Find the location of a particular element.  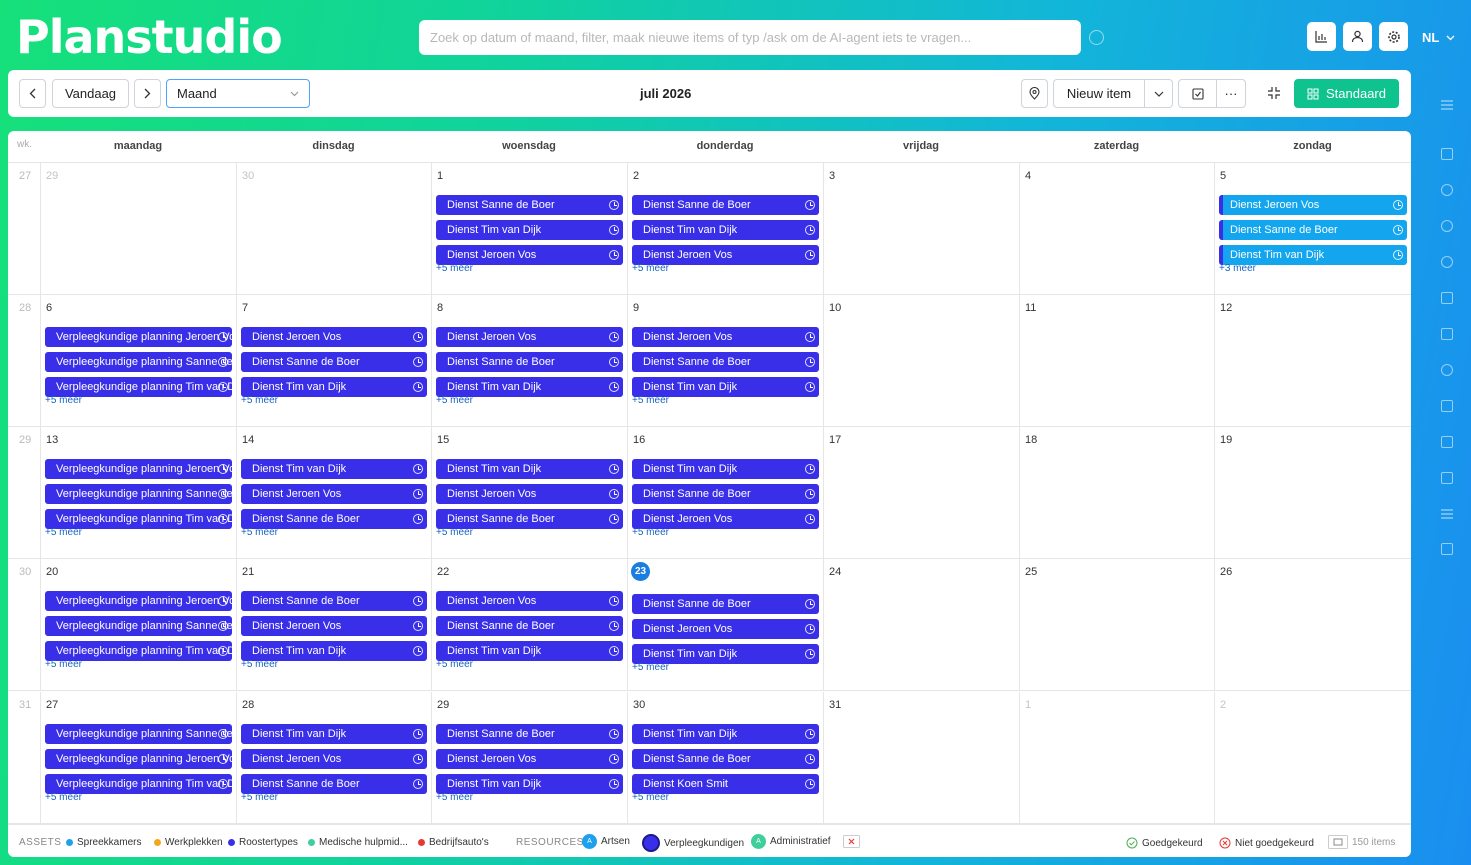

collapse-button is located at coordinates (1274, 95).